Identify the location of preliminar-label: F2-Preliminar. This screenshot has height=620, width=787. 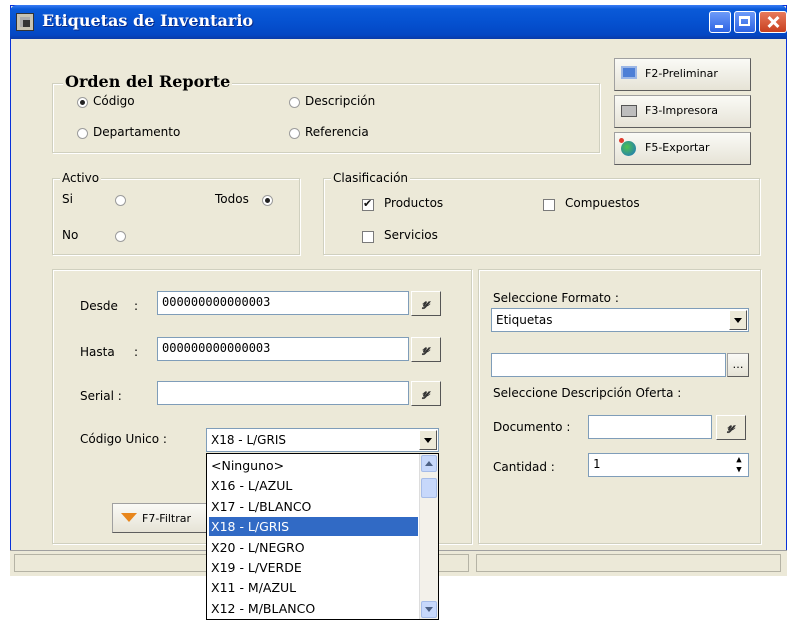
(681, 73).